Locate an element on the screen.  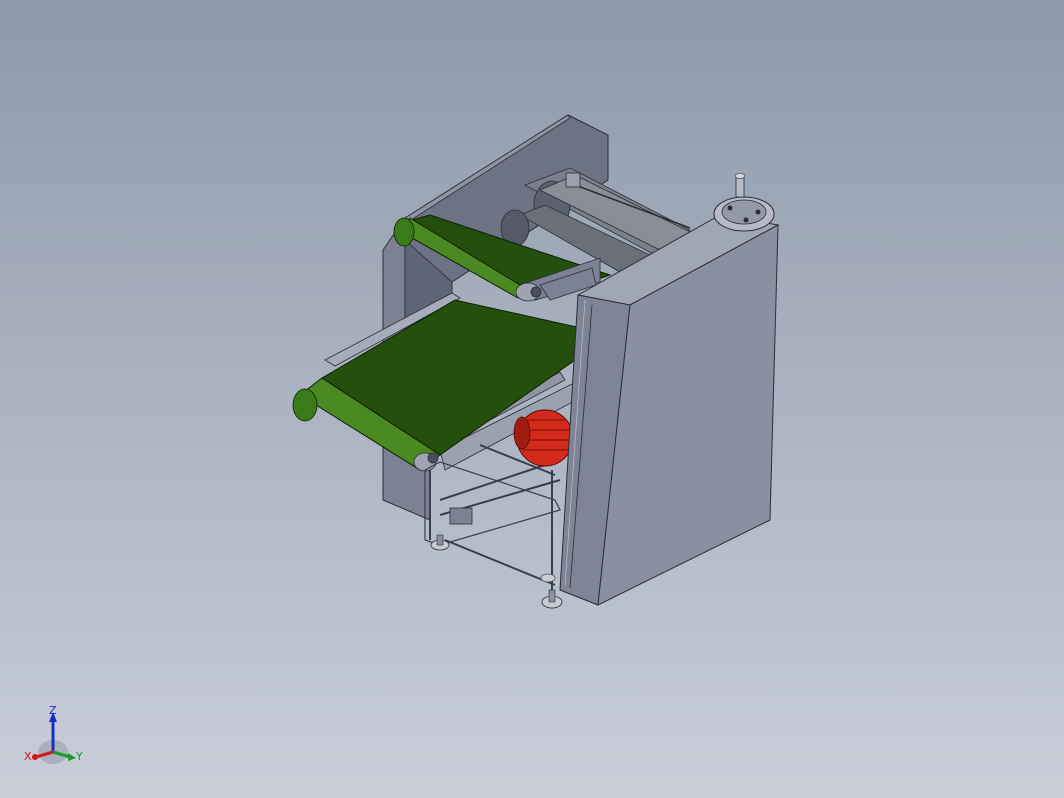
orientation-triad: Z X Y is located at coordinates (53, 737).